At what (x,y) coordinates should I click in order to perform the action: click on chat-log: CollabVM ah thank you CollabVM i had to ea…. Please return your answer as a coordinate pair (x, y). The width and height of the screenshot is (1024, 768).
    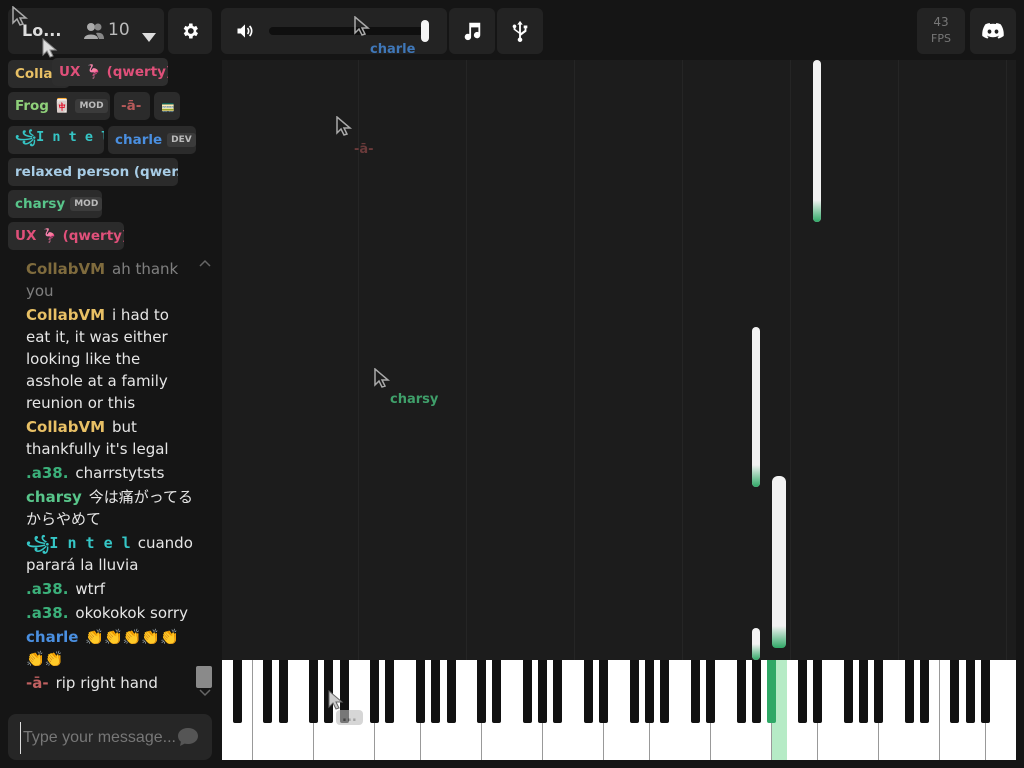
    Looking at the image, I should click on (110, 477).